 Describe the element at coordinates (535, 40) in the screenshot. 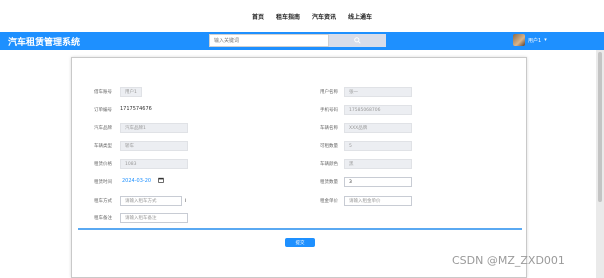

I see `username: 用户1` at that location.